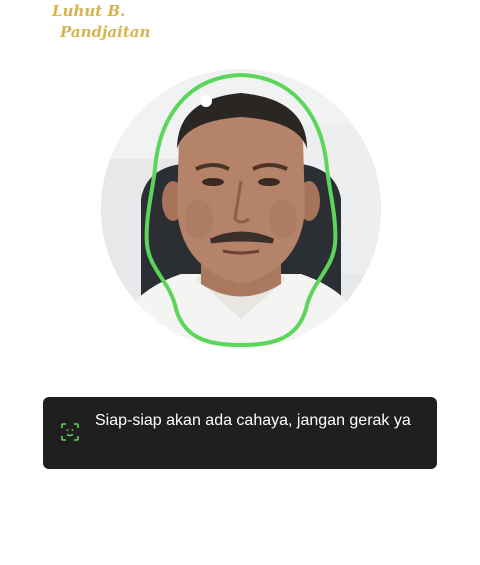 The height and width of the screenshot is (565, 480). Describe the element at coordinates (70, 432) in the screenshot. I see `face-scan-icon` at that location.